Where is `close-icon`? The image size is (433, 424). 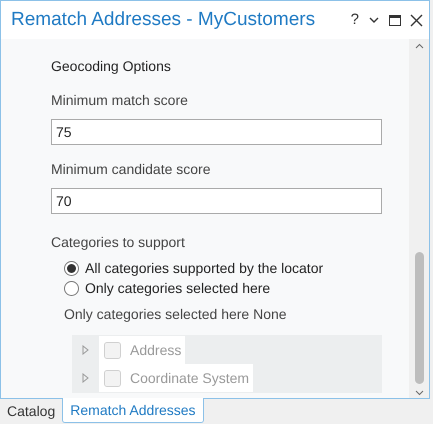 close-icon is located at coordinates (416, 20).